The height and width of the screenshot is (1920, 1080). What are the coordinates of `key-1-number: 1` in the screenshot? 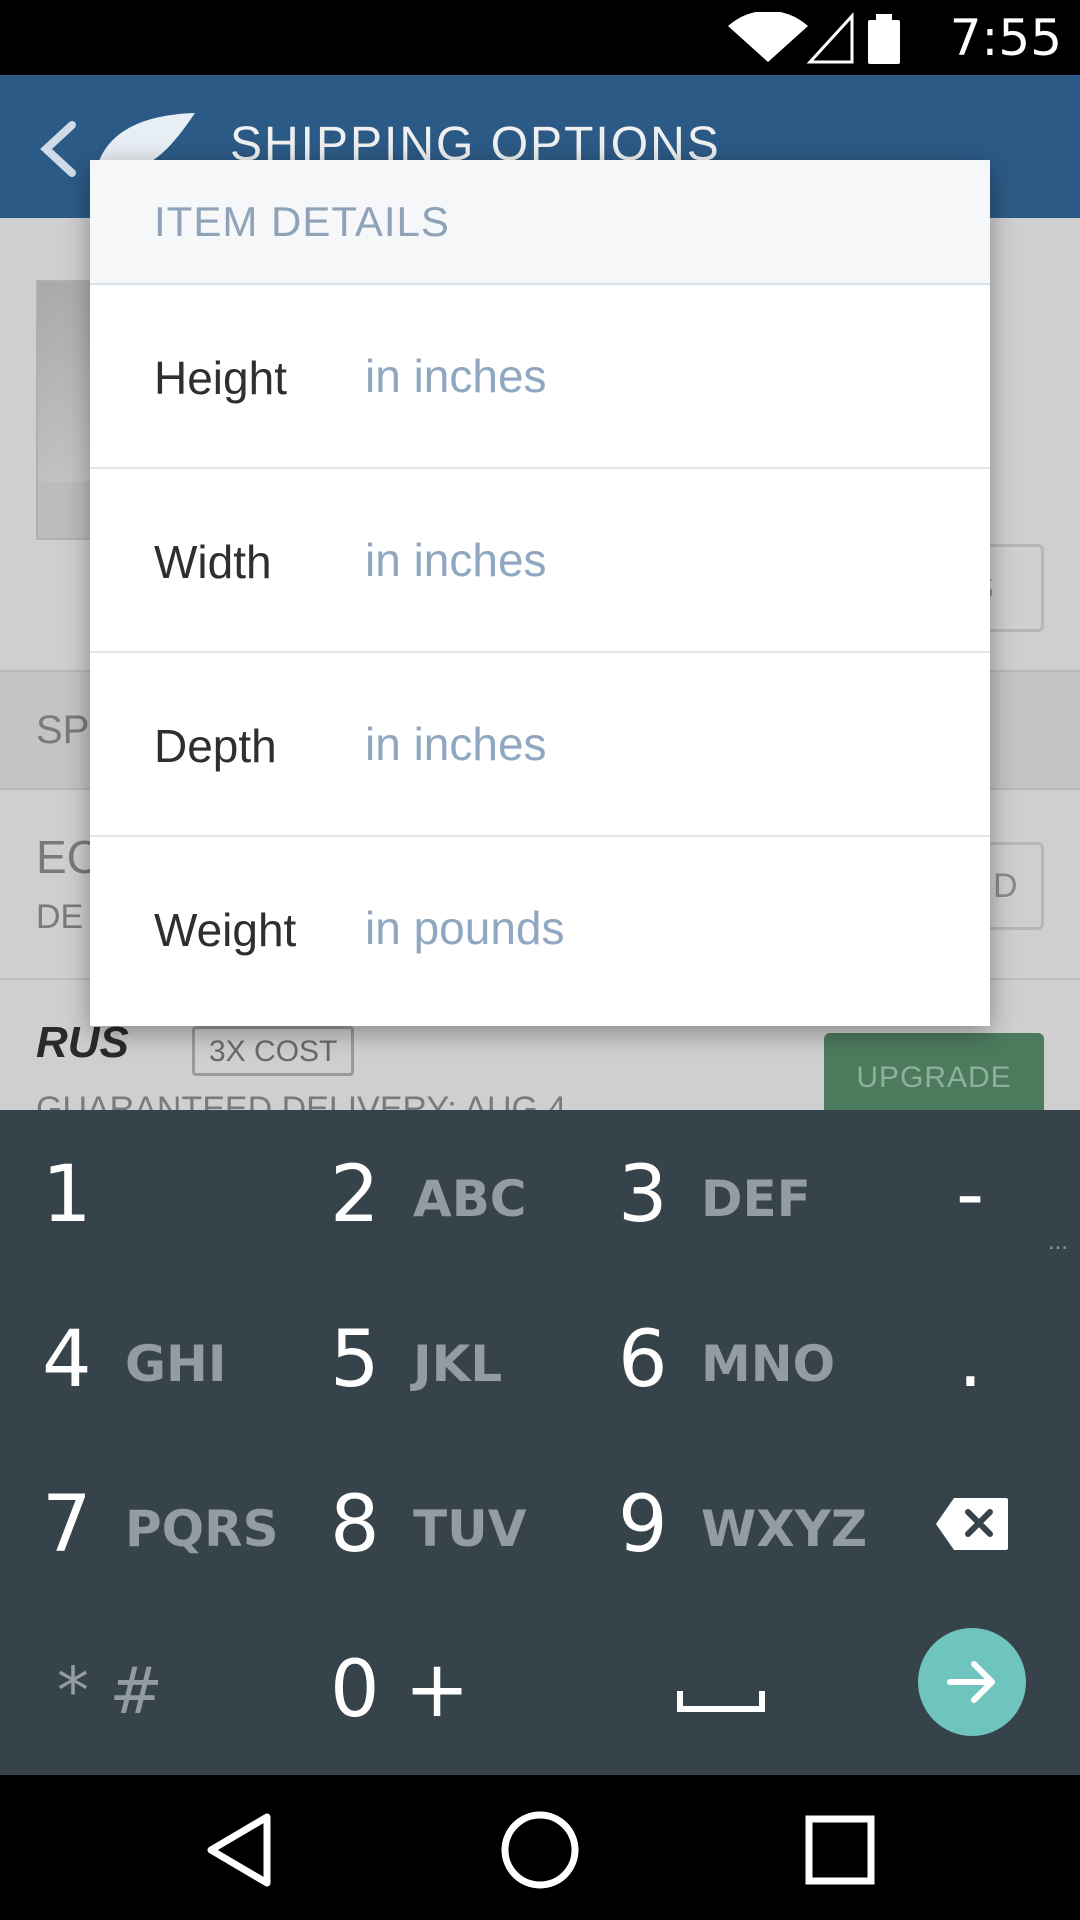 It's located at (67, 1195).